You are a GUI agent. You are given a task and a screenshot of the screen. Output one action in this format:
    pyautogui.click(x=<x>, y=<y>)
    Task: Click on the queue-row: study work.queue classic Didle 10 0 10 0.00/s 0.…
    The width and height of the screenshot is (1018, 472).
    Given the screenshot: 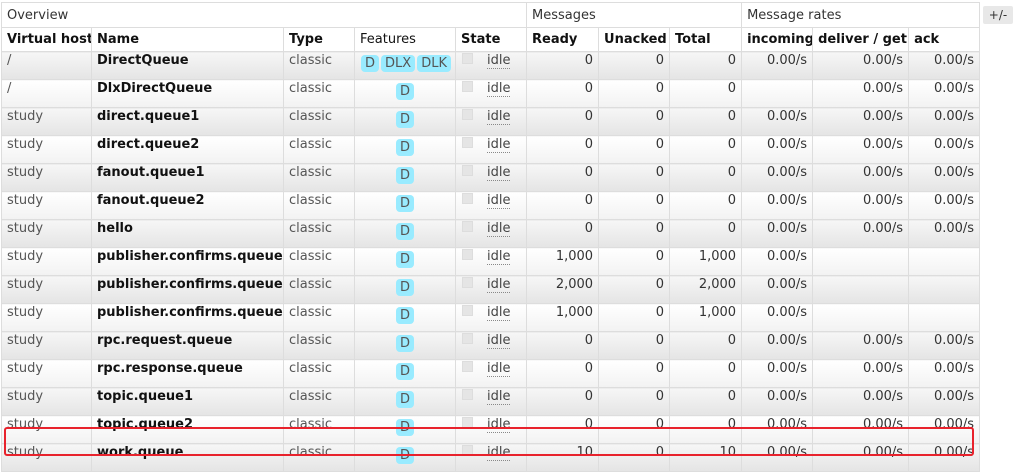 What is the action you would take?
    pyautogui.click(x=491, y=457)
    